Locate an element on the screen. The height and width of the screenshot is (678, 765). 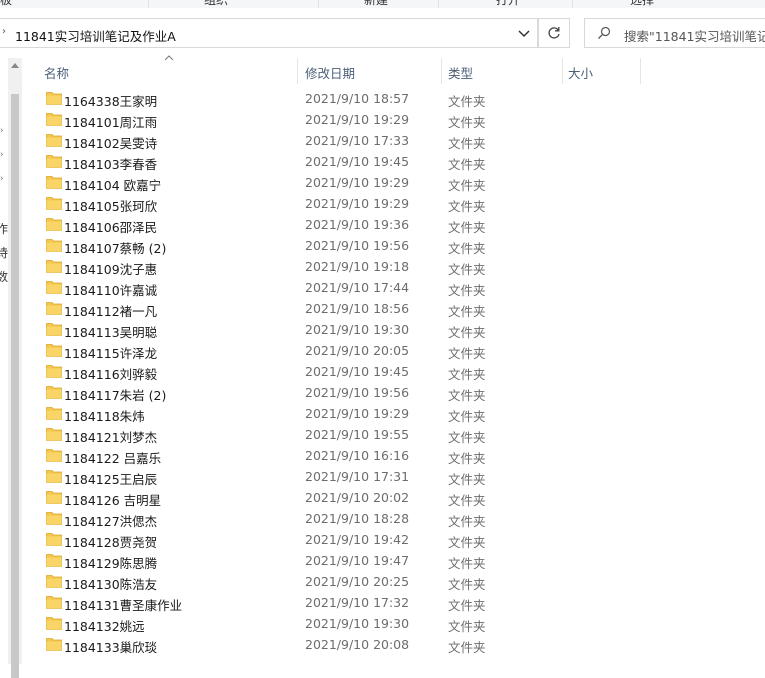
file-row: 1184131曹圣康作业 2021/9/10 17:32 文件夹 is located at coordinates (393, 602).